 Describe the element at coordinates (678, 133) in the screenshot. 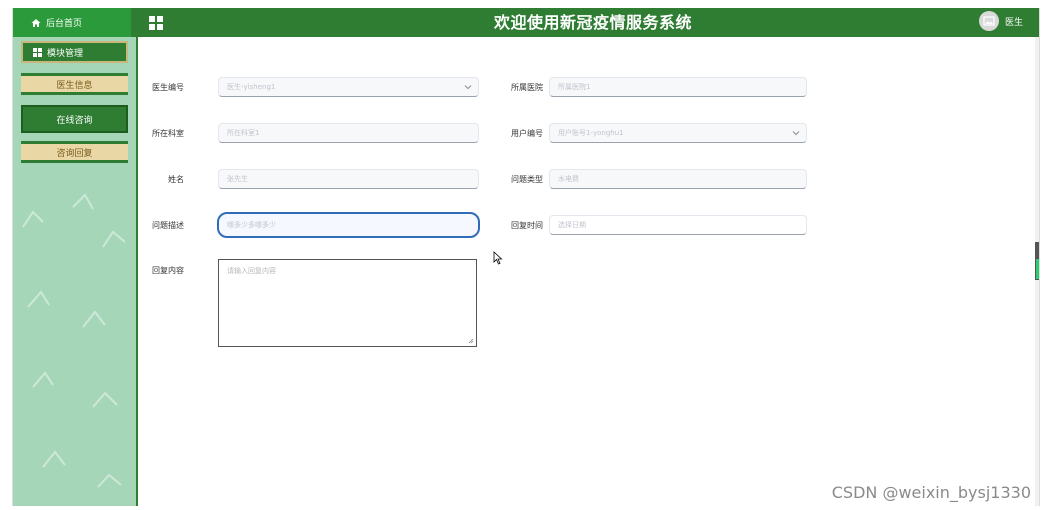

I see `user-no-select: 用户账号1-yonghu1` at that location.